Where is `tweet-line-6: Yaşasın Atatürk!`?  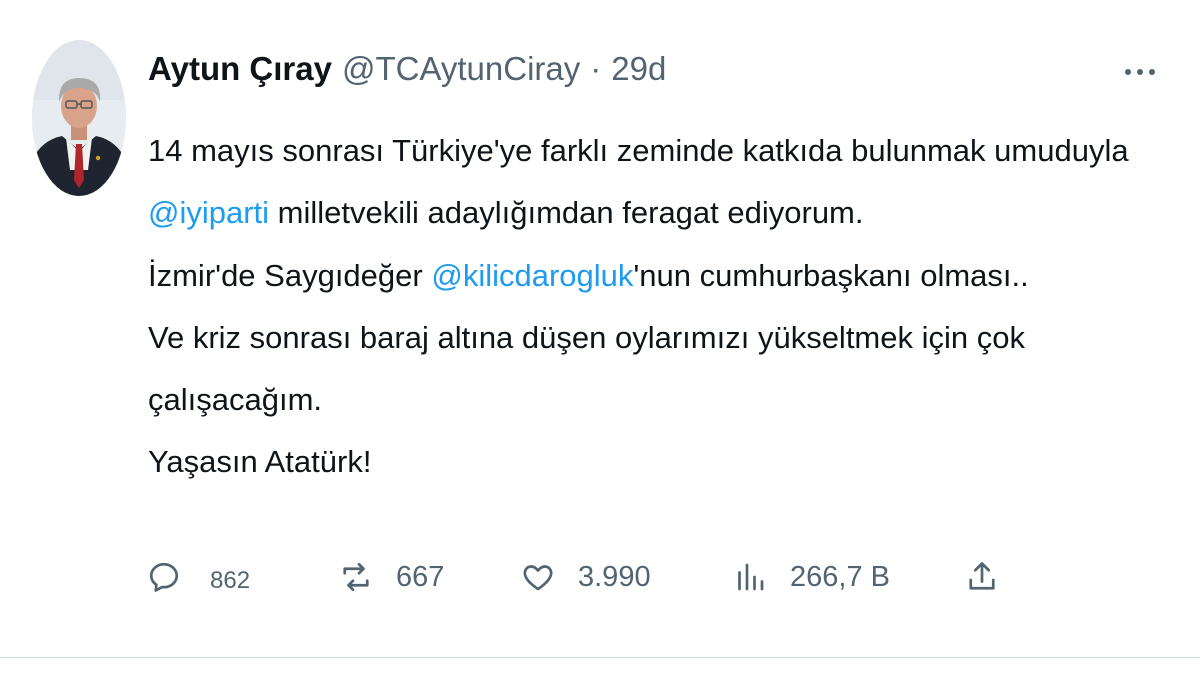 tweet-line-6: Yaşasın Atatürk! is located at coordinates (260, 462).